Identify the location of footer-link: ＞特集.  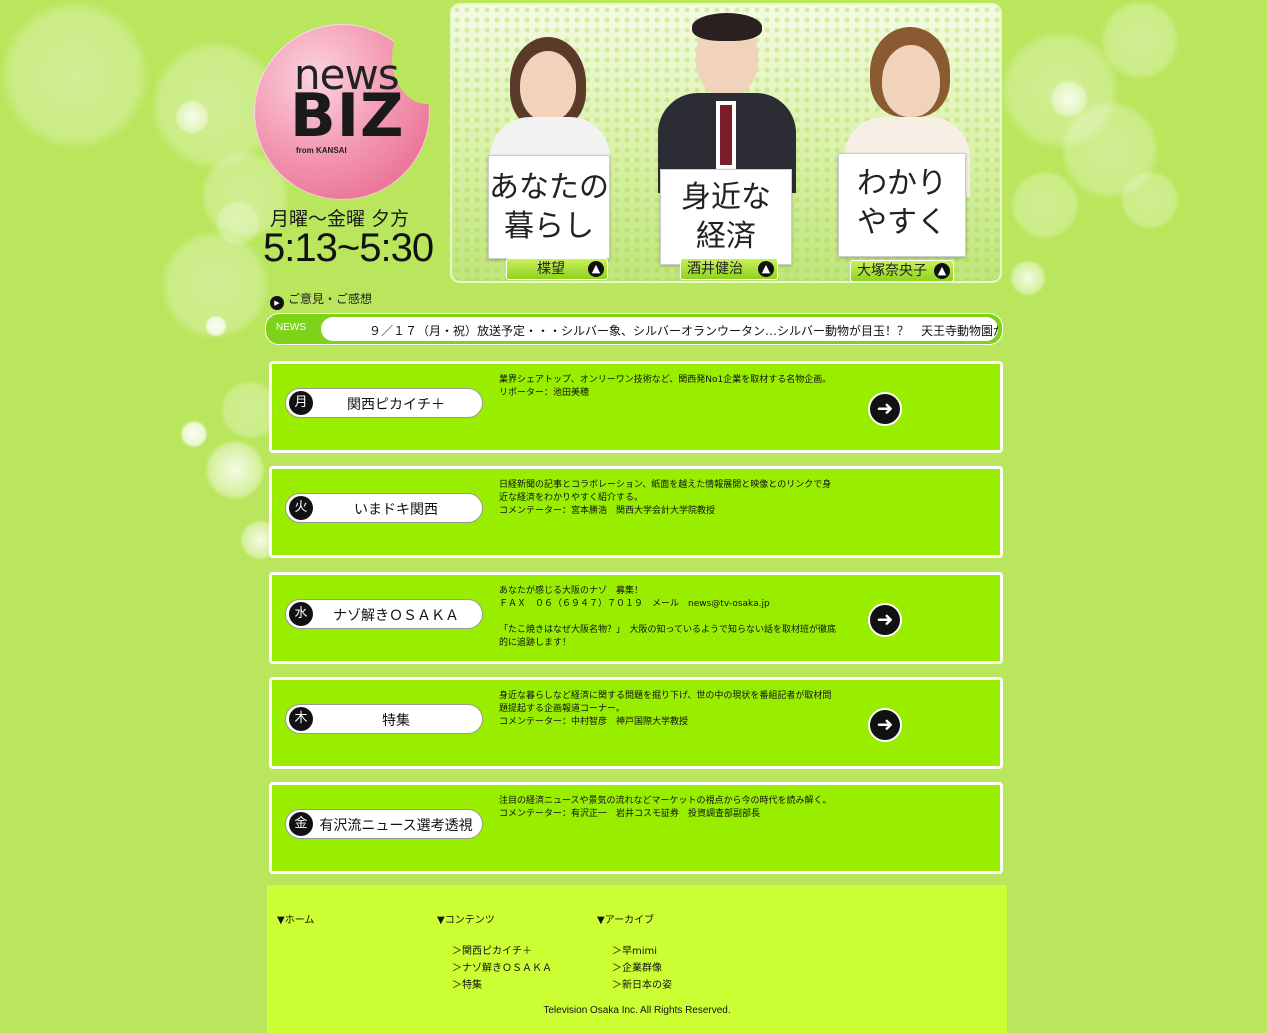
(502, 985).